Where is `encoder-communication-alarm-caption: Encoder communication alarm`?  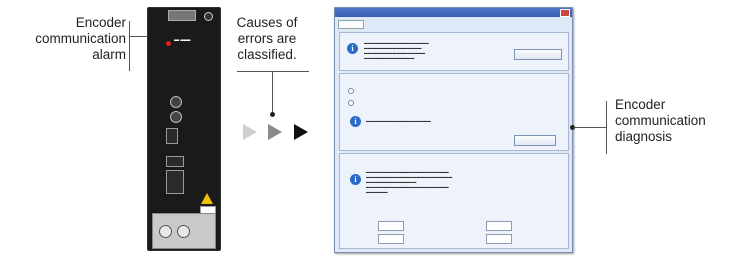
encoder-communication-alarm-caption: Encoder communication alarm is located at coordinates (65, 39).